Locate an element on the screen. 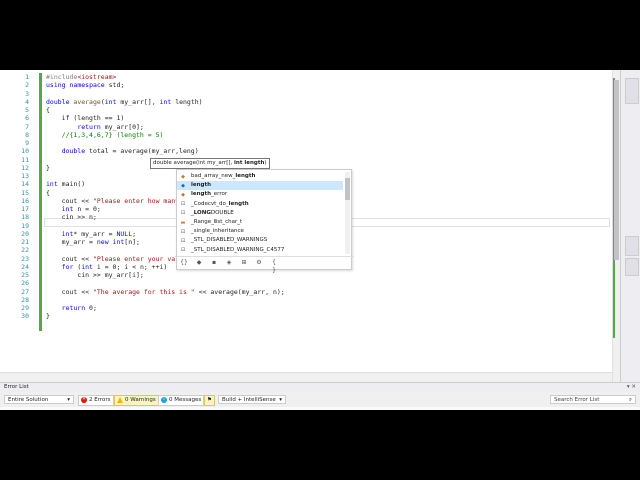 Image resolution: width=640 pixels, height=480 pixels. completion-filter-icon: { } is located at coordinates (274, 266).